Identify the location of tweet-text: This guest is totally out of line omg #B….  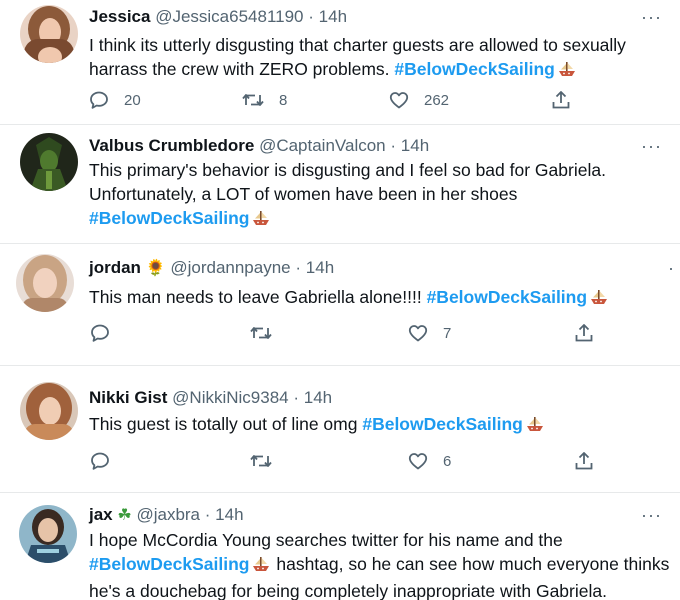
(317, 425).